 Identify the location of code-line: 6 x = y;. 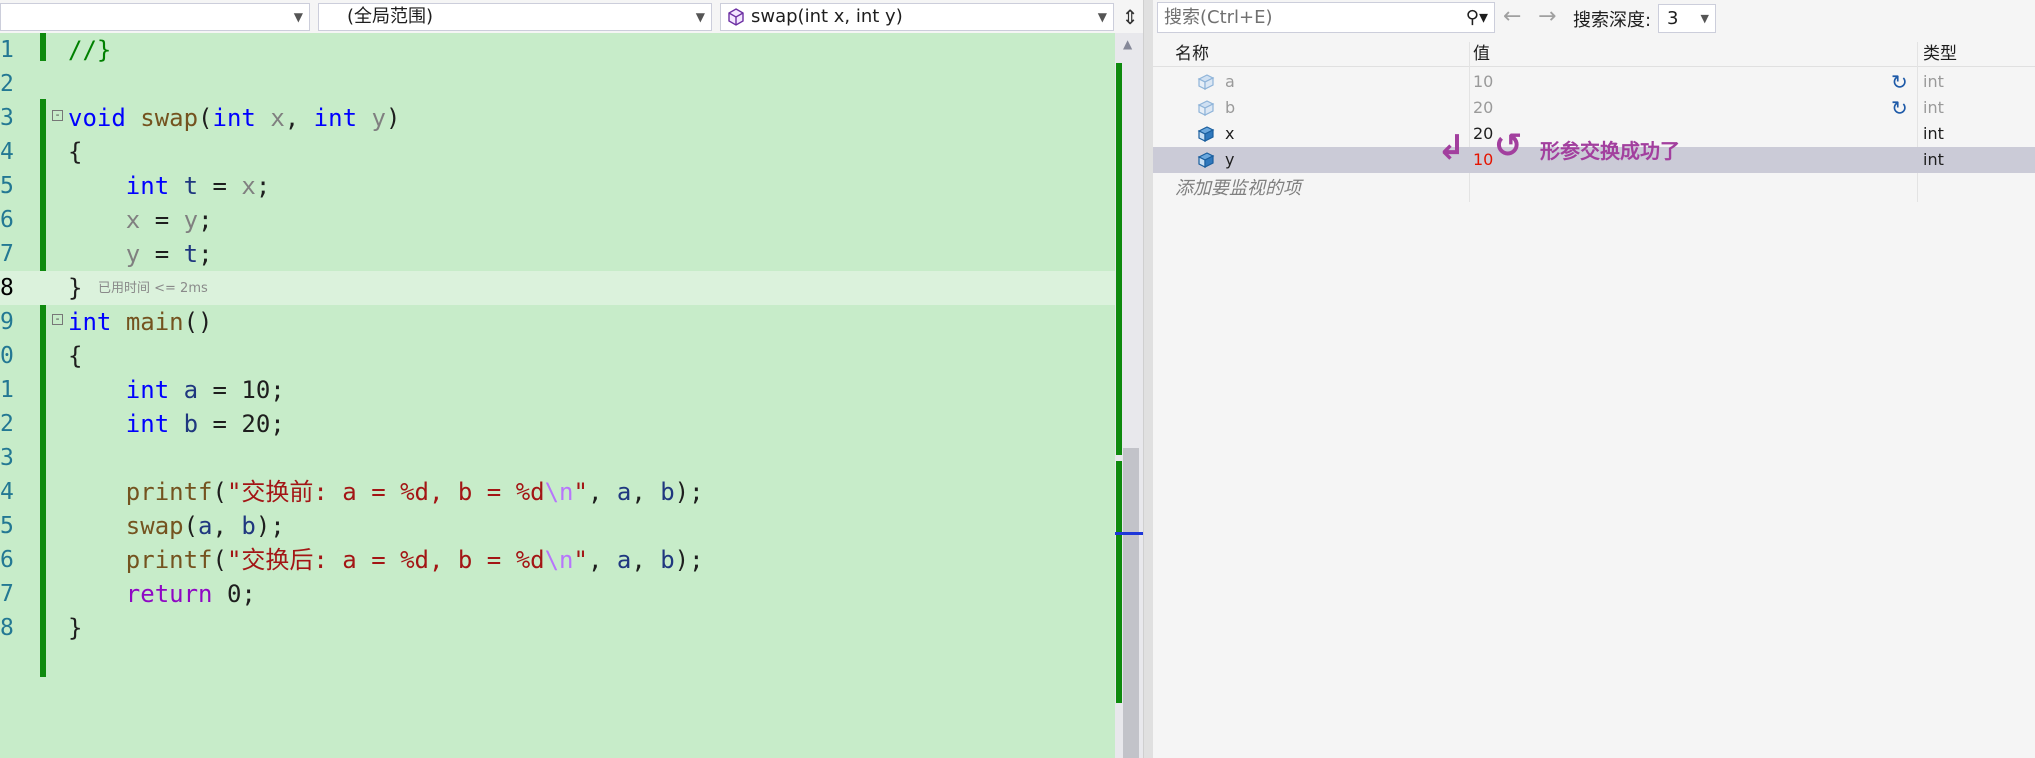
(557, 220).